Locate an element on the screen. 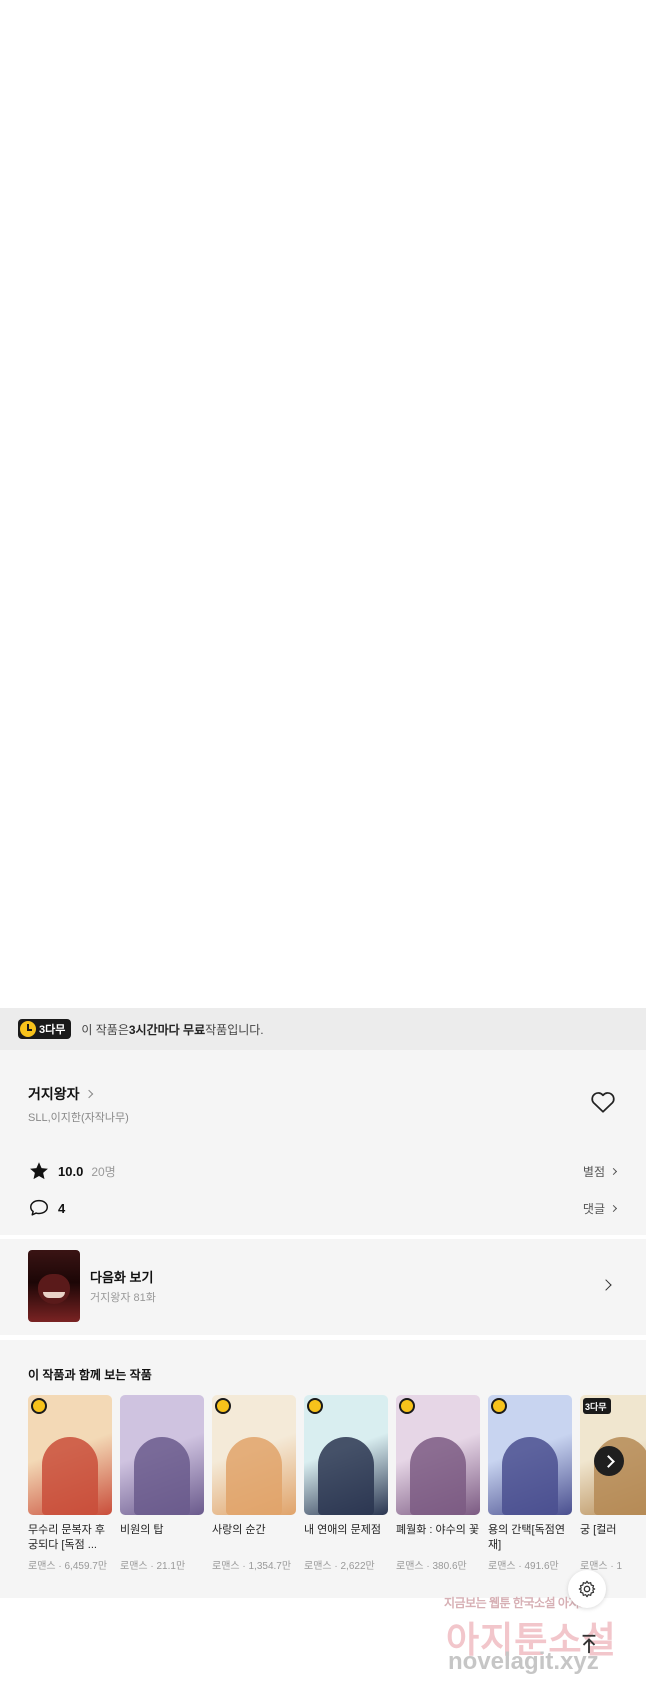 This screenshot has width=646, height=1702. clock-icon is located at coordinates (28, 1029).